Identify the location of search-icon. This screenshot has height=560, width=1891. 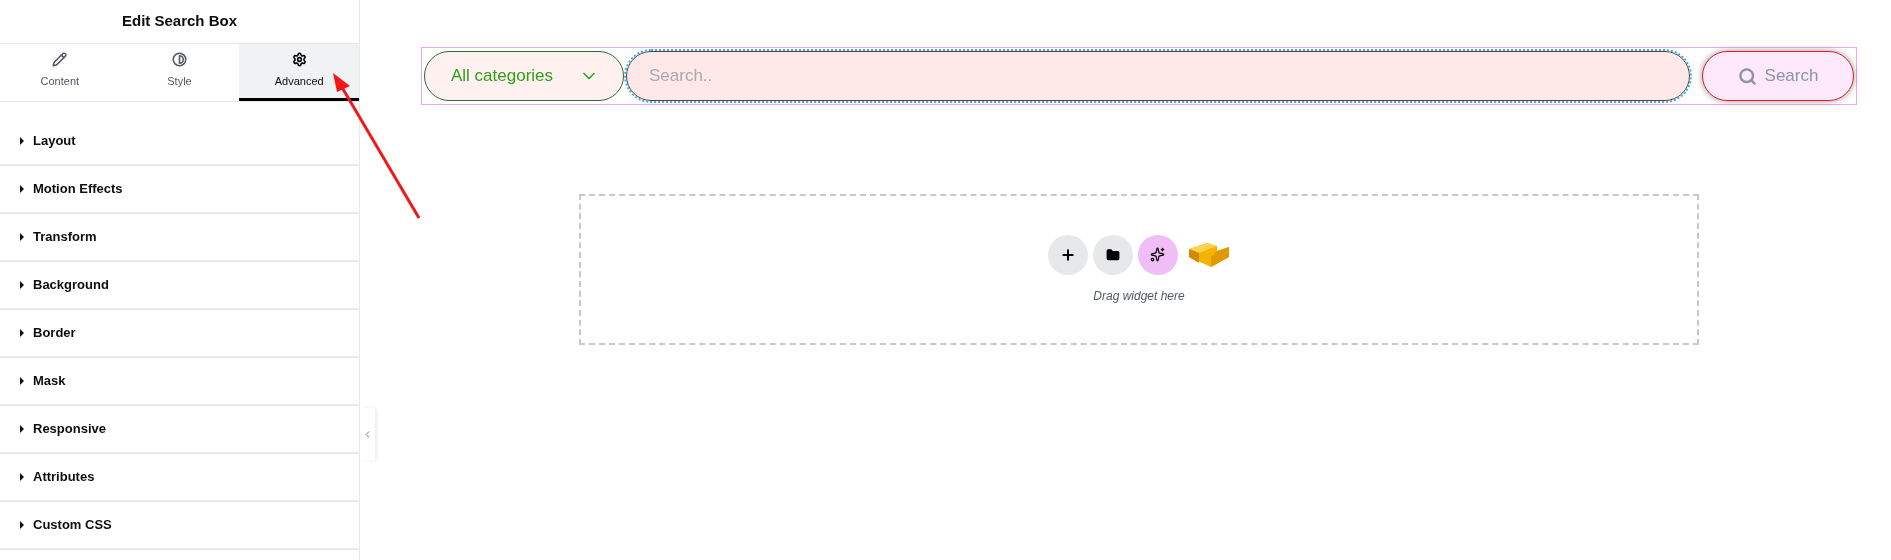
(1747, 76).